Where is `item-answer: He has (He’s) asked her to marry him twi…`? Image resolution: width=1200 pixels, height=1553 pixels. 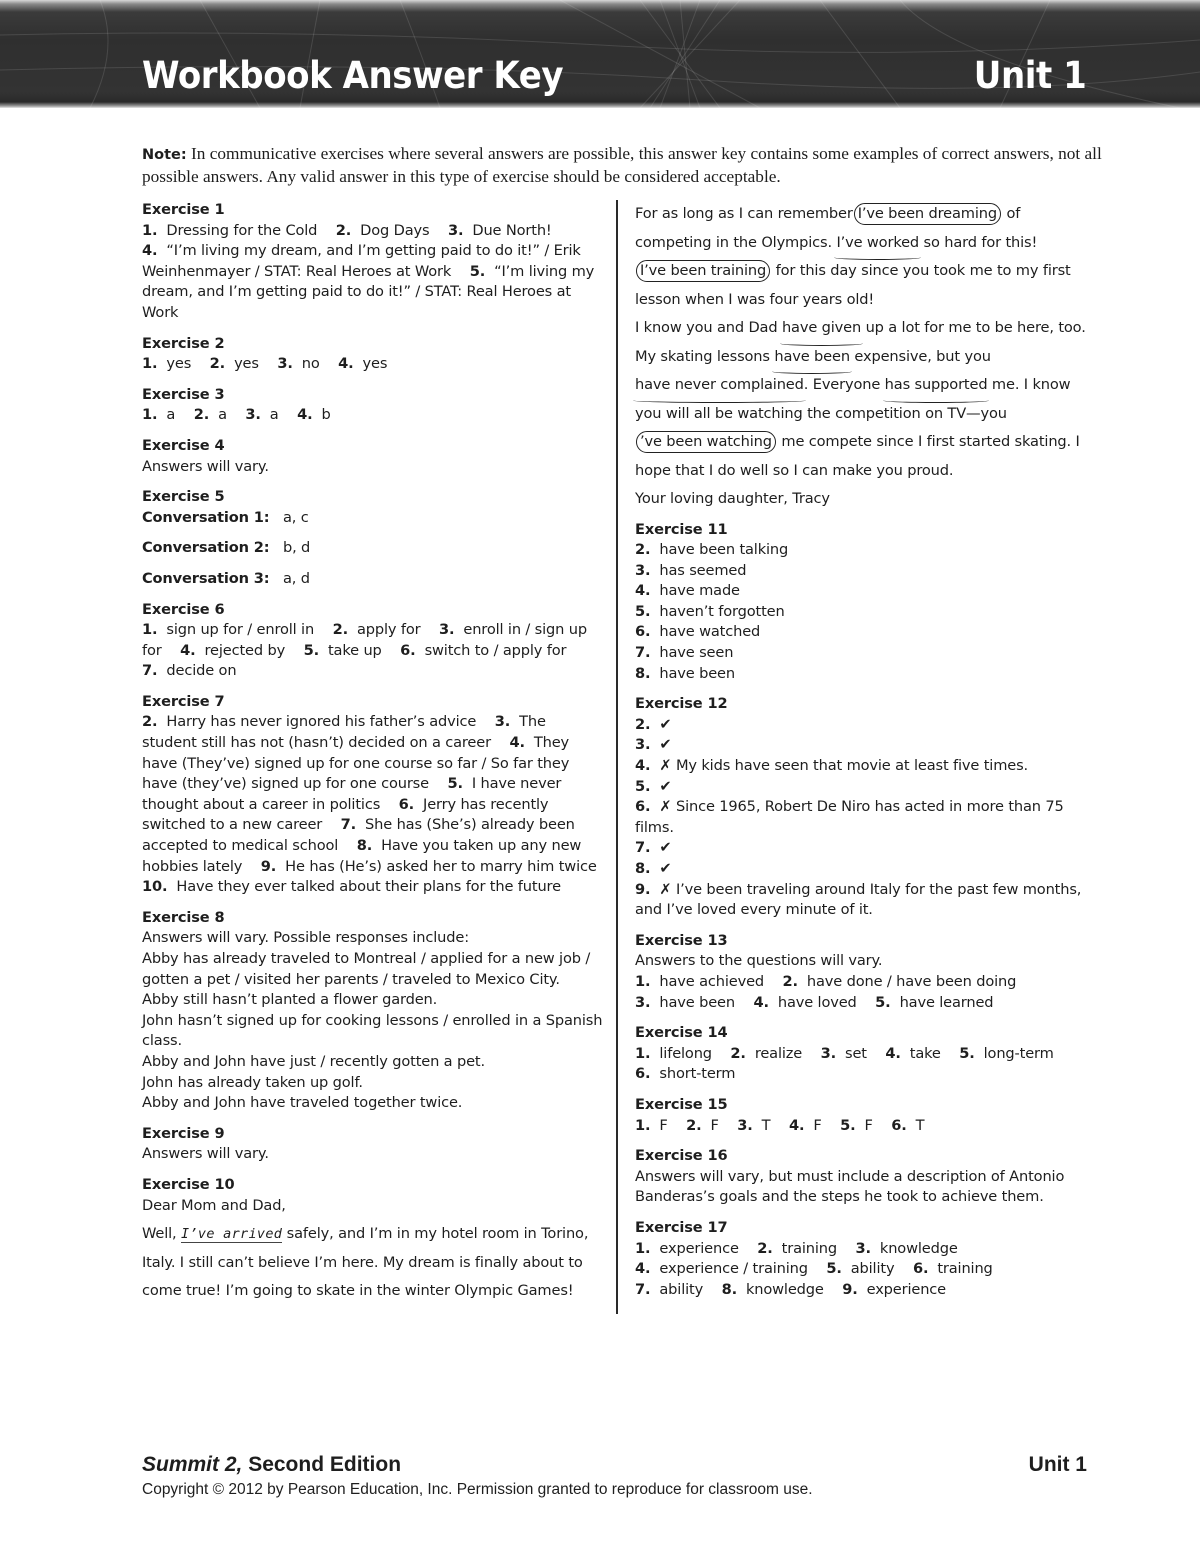
item-answer: He has (He’s) asked her to marry him twi… is located at coordinates (441, 866).